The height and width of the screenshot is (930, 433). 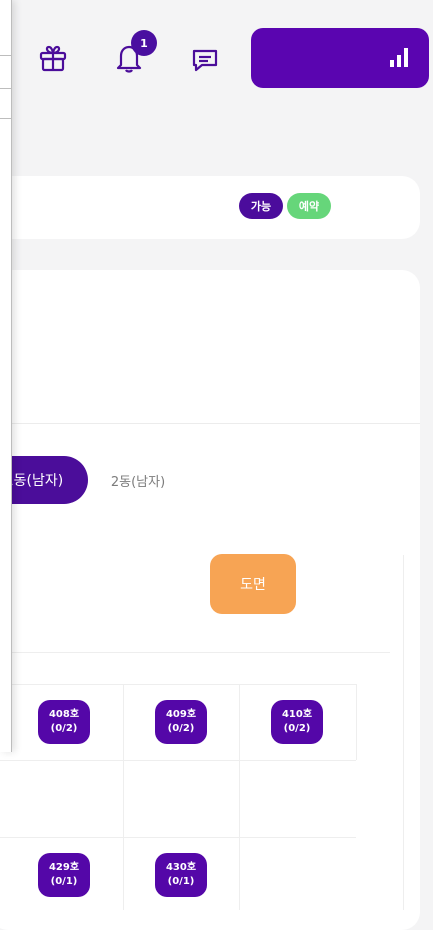 What do you see at coordinates (253, 584) in the screenshot?
I see `floorplan-button: 도면` at bounding box center [253, 584].